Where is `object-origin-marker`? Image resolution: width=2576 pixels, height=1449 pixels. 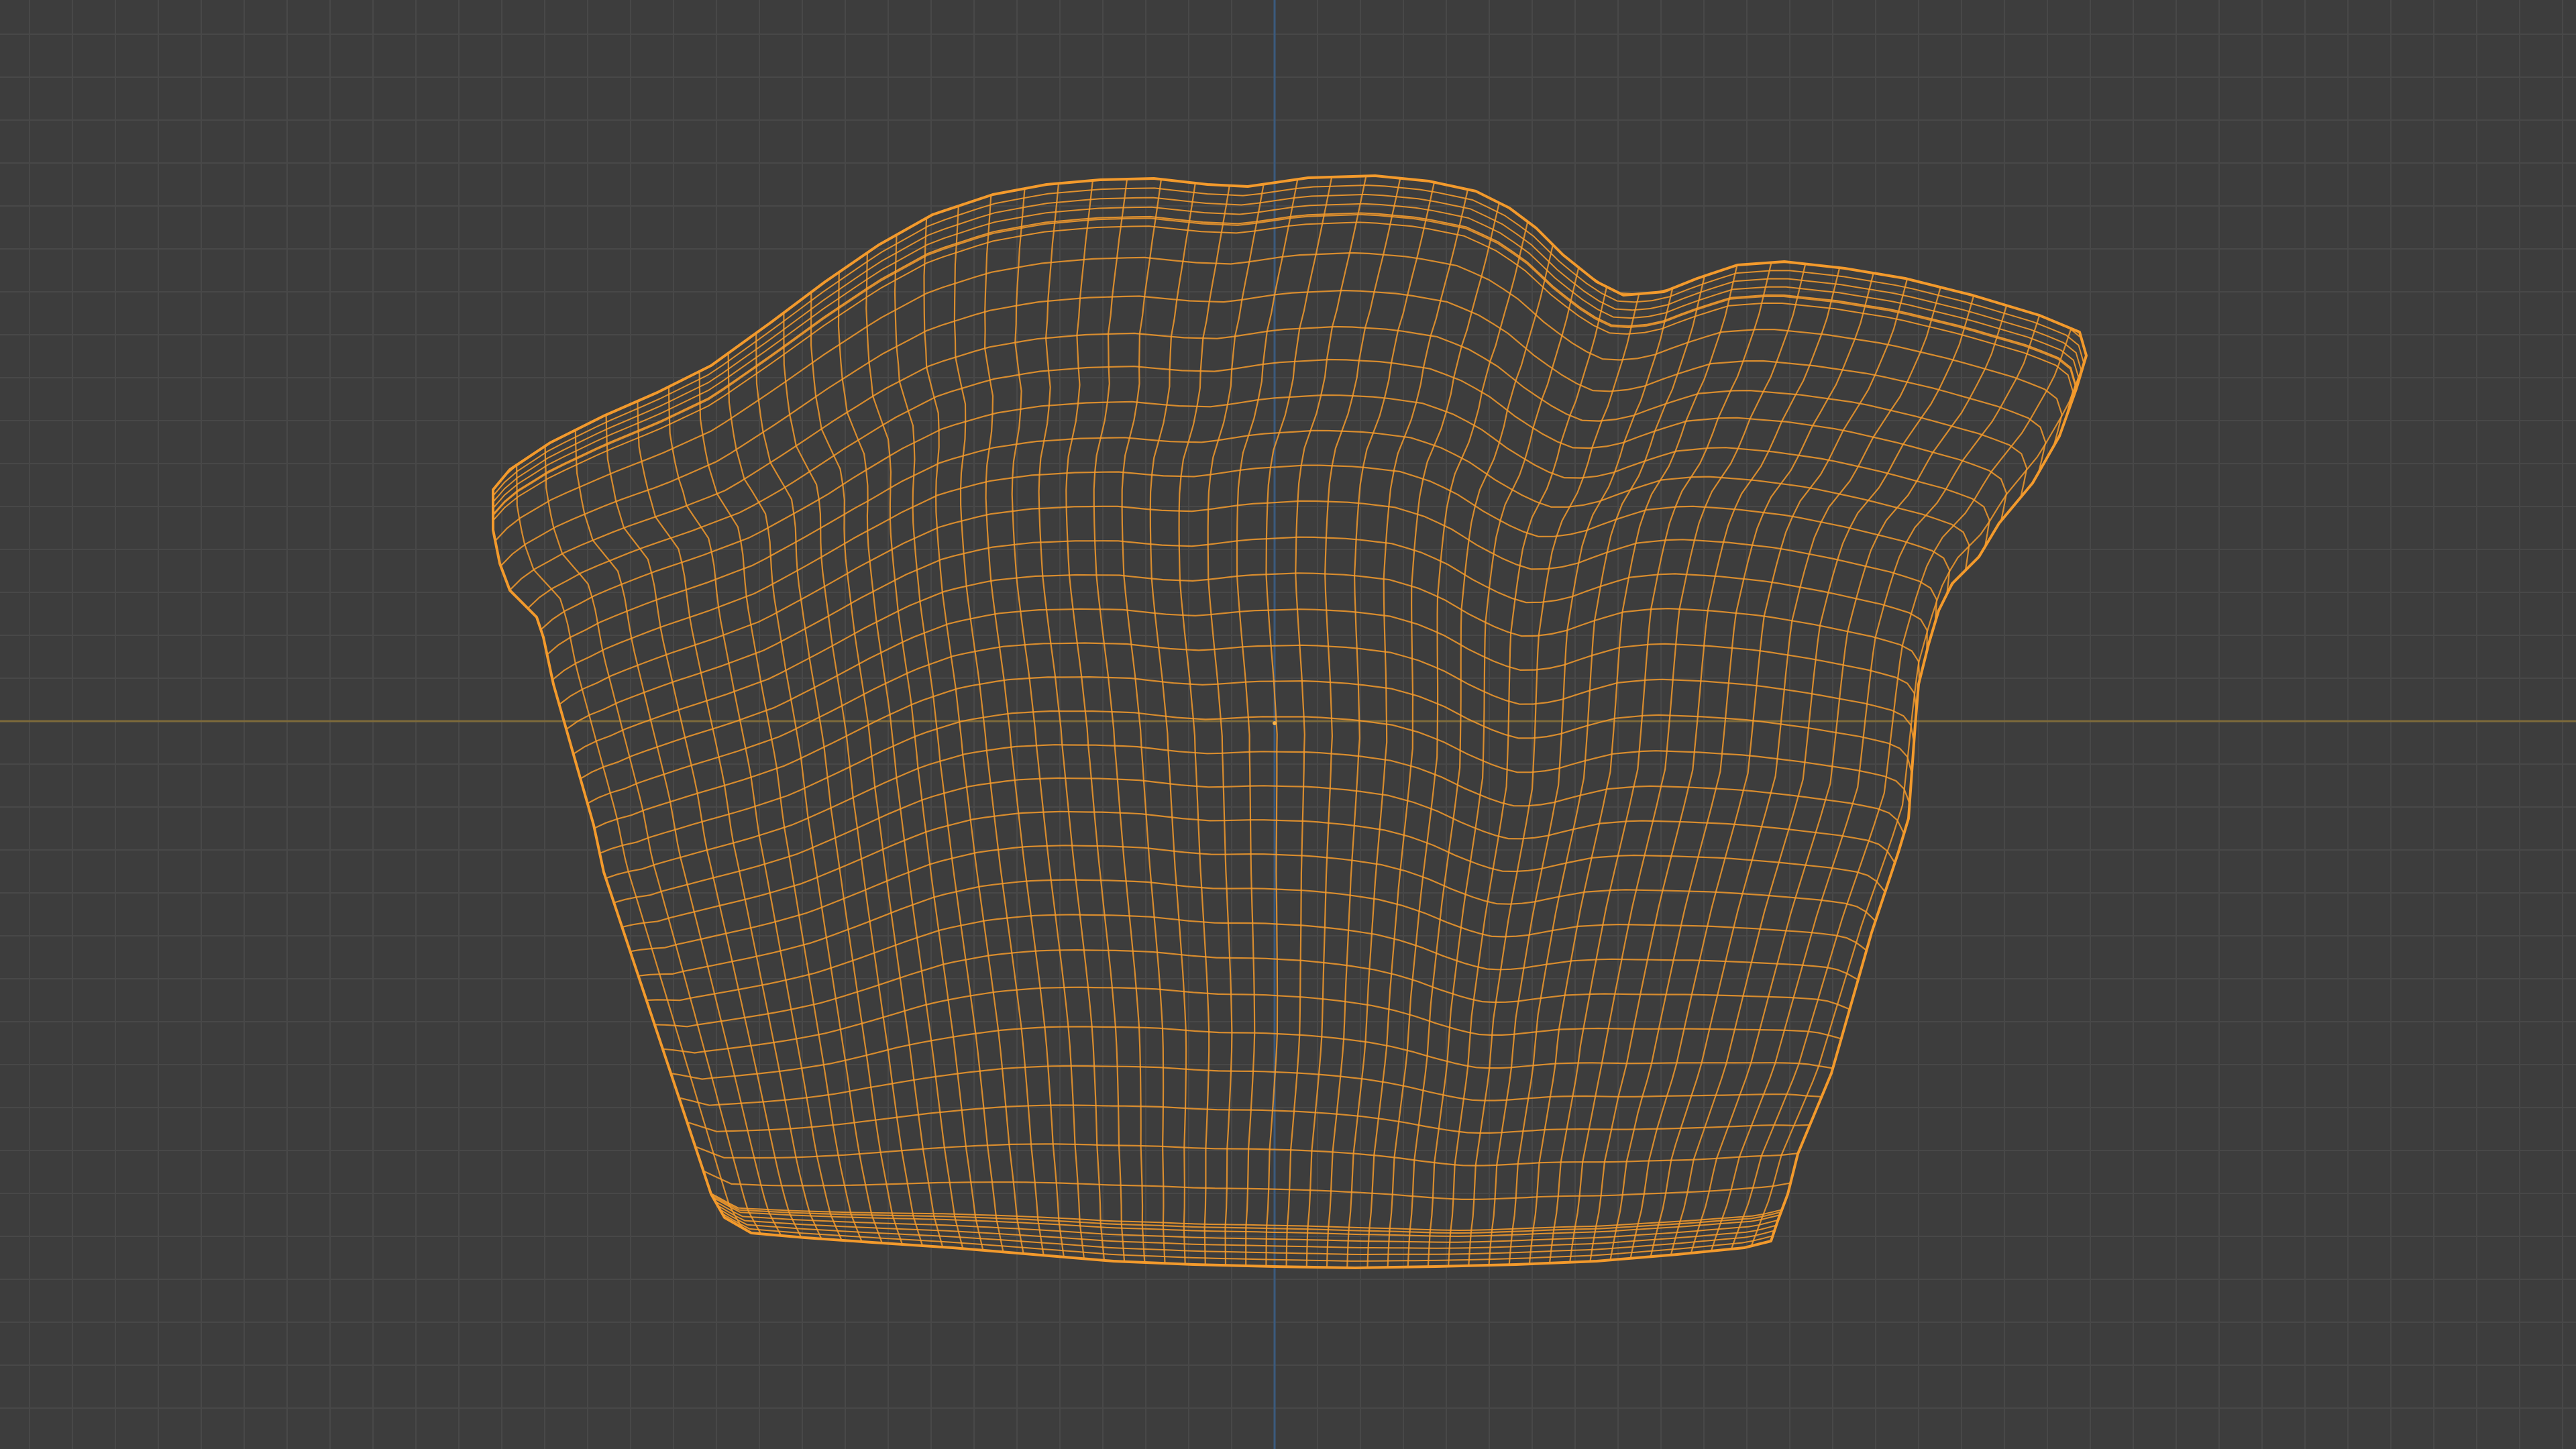
object-origin-marker is located at coordinates (1275, 723).